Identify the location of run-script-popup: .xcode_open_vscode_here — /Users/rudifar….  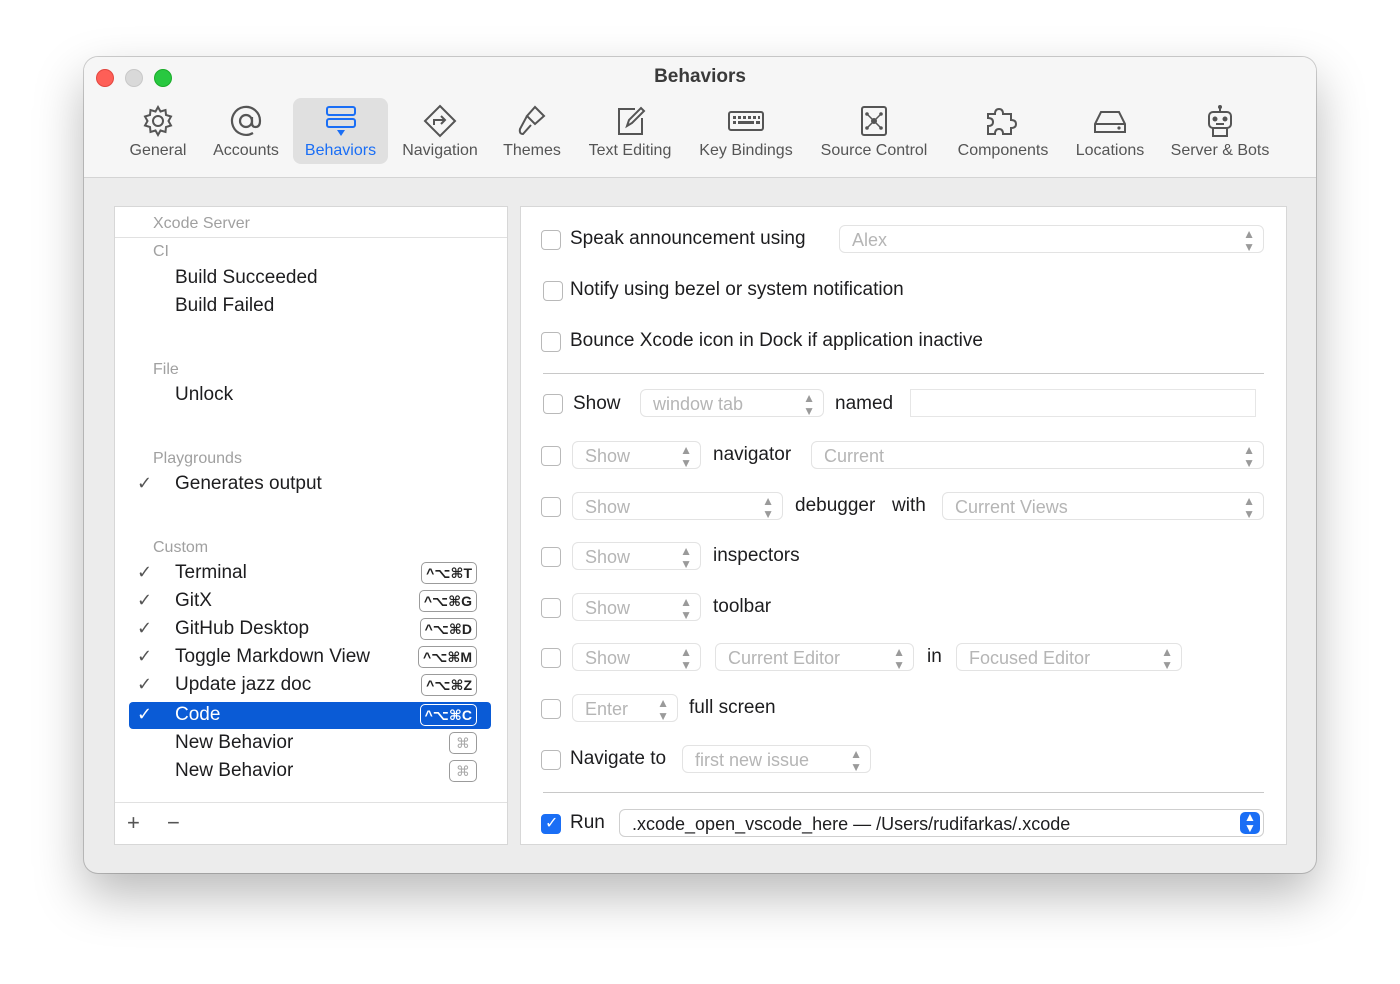
(941, 823).